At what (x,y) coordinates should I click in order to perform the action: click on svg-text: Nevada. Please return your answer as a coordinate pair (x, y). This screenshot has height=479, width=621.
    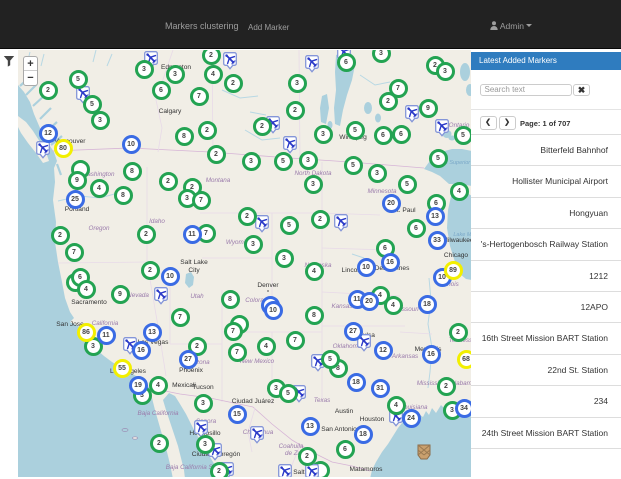
    Looking at the image, I should click on (138, 295).